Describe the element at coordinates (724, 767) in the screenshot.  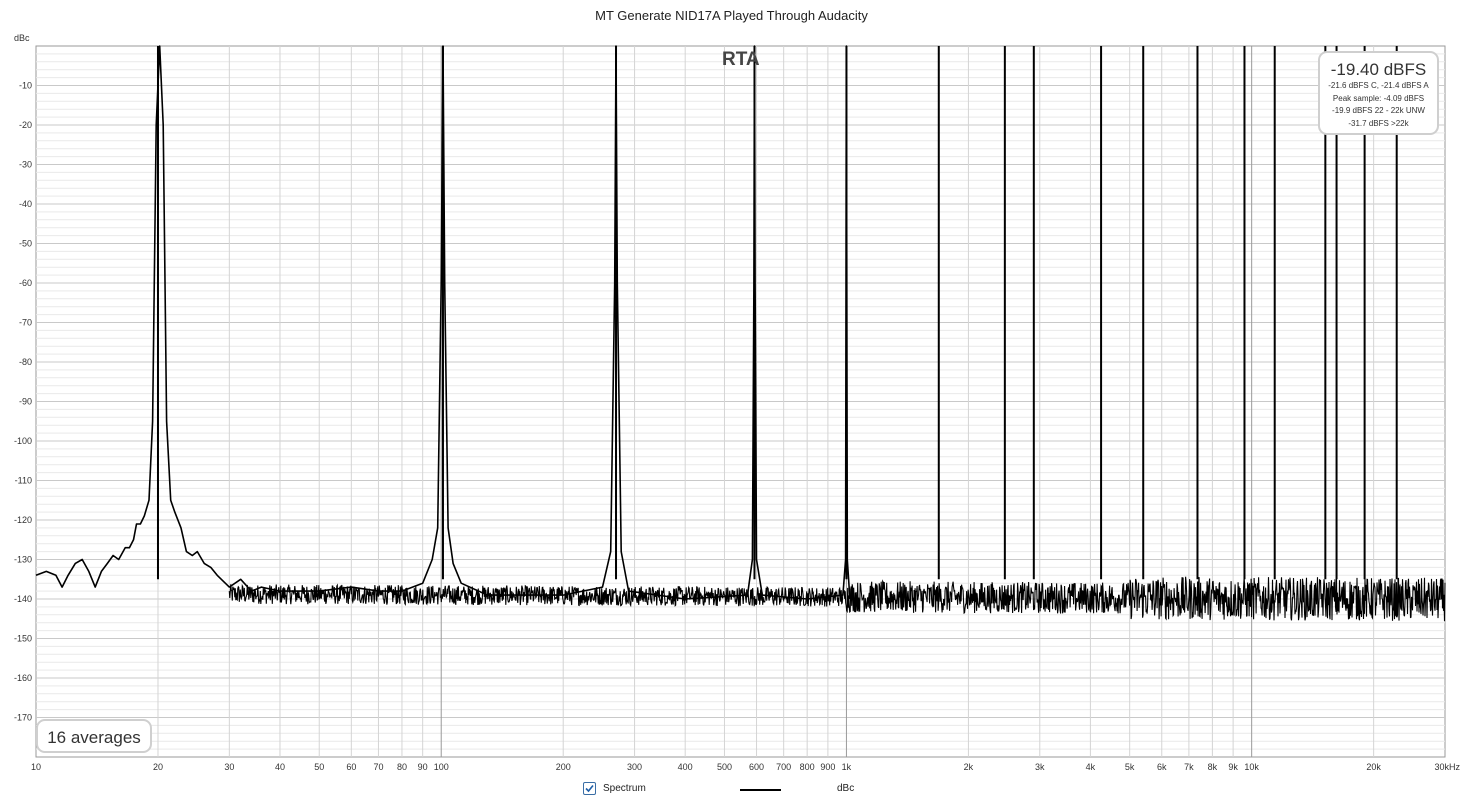
I see `x-tick-label: 500` at that location.